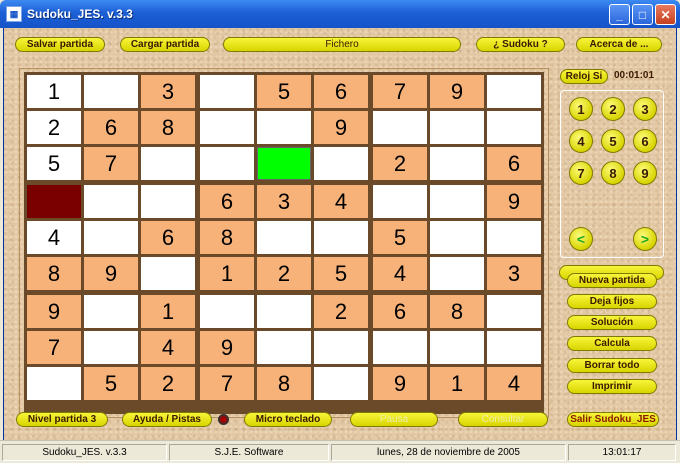  I want to click on sudoku-cell-r6-c2: 9, so click(111, 273).